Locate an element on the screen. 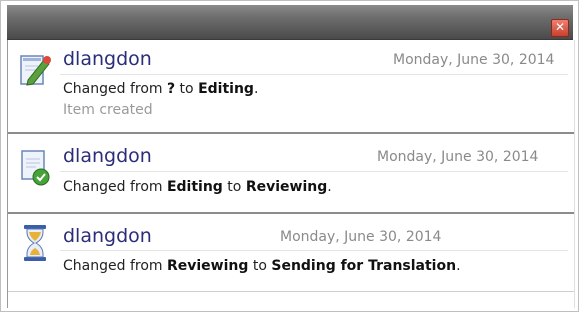 Image resolution: width=579 pixels, height=312 pixels. status-change-text: Changed from ? to Editing. is located at coordinates (161, 89).